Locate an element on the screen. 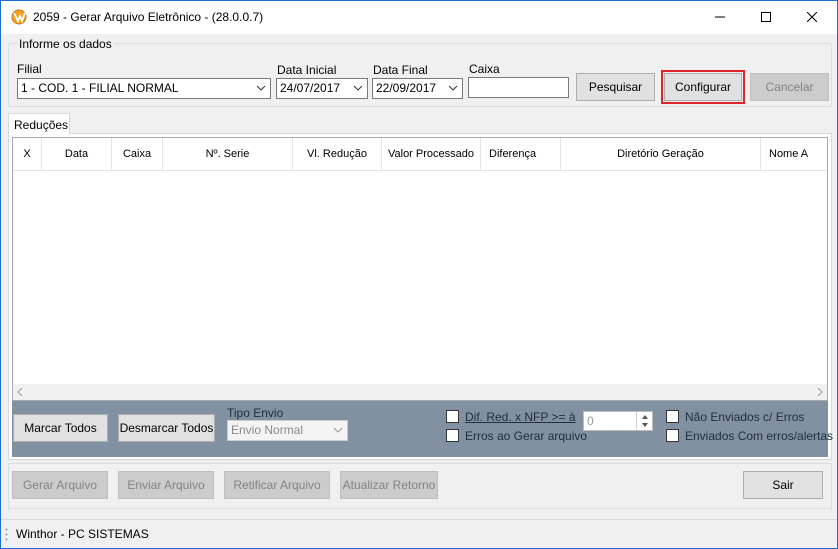 The height and width of the screenshot is (549, 838). filial-label: Filial is located at coordinates (29, 69).